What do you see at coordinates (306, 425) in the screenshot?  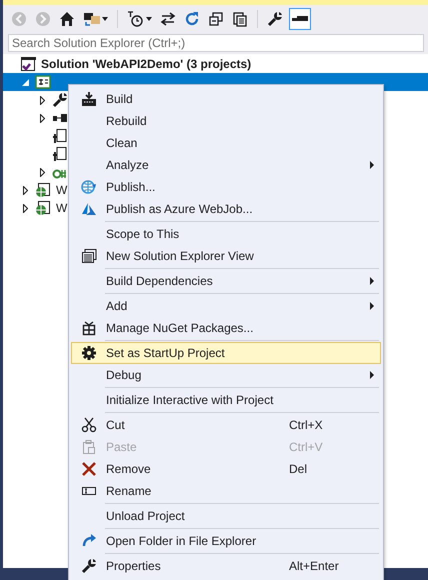 I see `shortcut-text: Ctrl+X` at bounding box center [306, 425].